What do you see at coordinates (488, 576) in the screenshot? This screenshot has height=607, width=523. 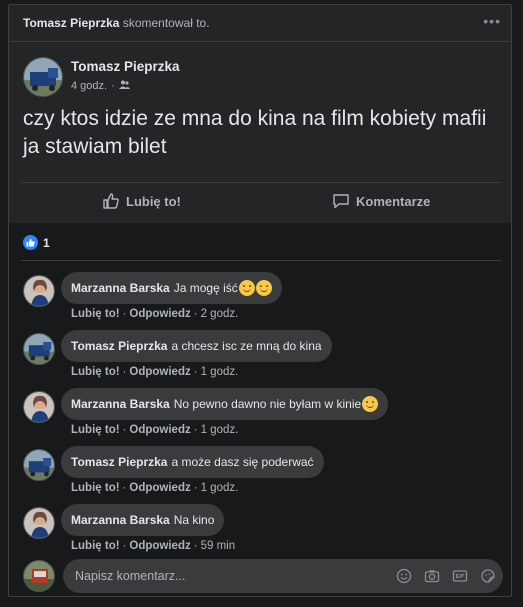 I see `sticker-icon` at bounding box center [488, 576].